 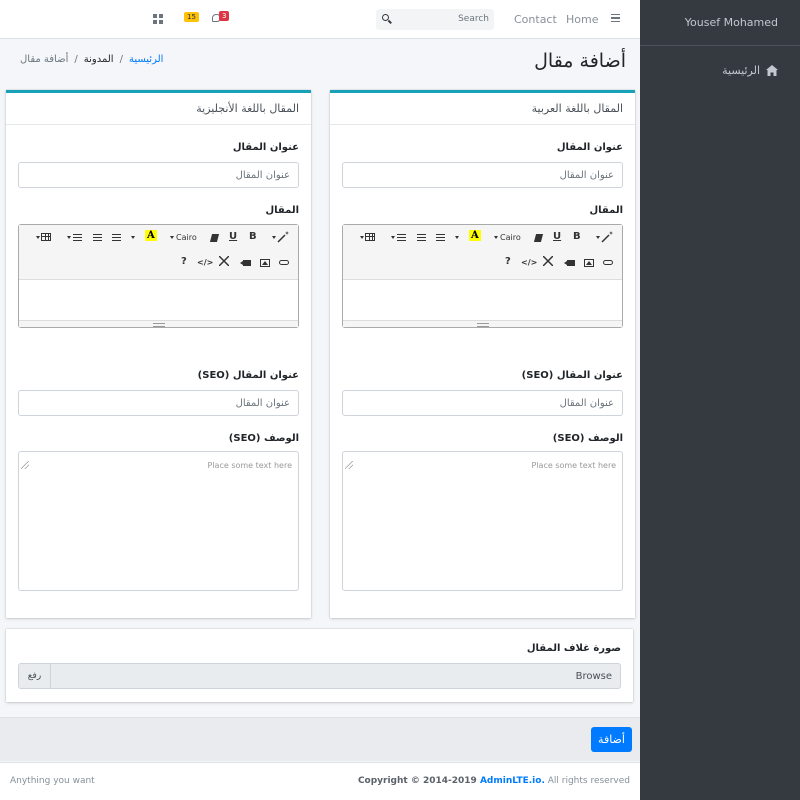 What do you see at coordinates (731, 22) in the screenshot?
I see `user-name: Yousef Mohamed` at bounding box center [731, 22].